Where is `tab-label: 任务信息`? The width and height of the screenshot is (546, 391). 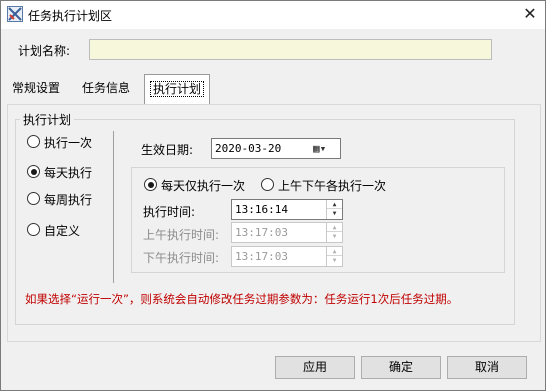 tab-label: 任务信息 is located at coordinates (106, 88).